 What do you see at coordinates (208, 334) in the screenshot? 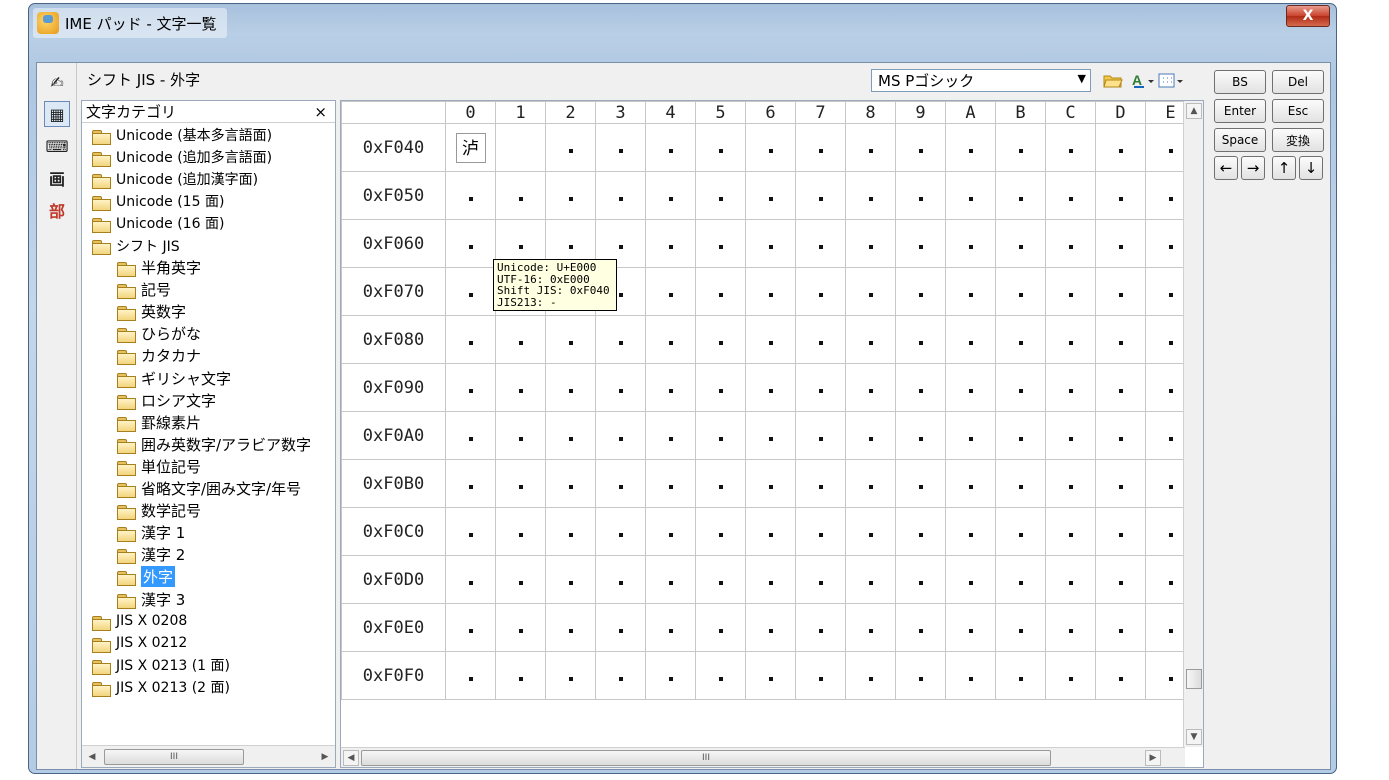
I see `category-item: ひらがな` at bounding box center [208, 334].